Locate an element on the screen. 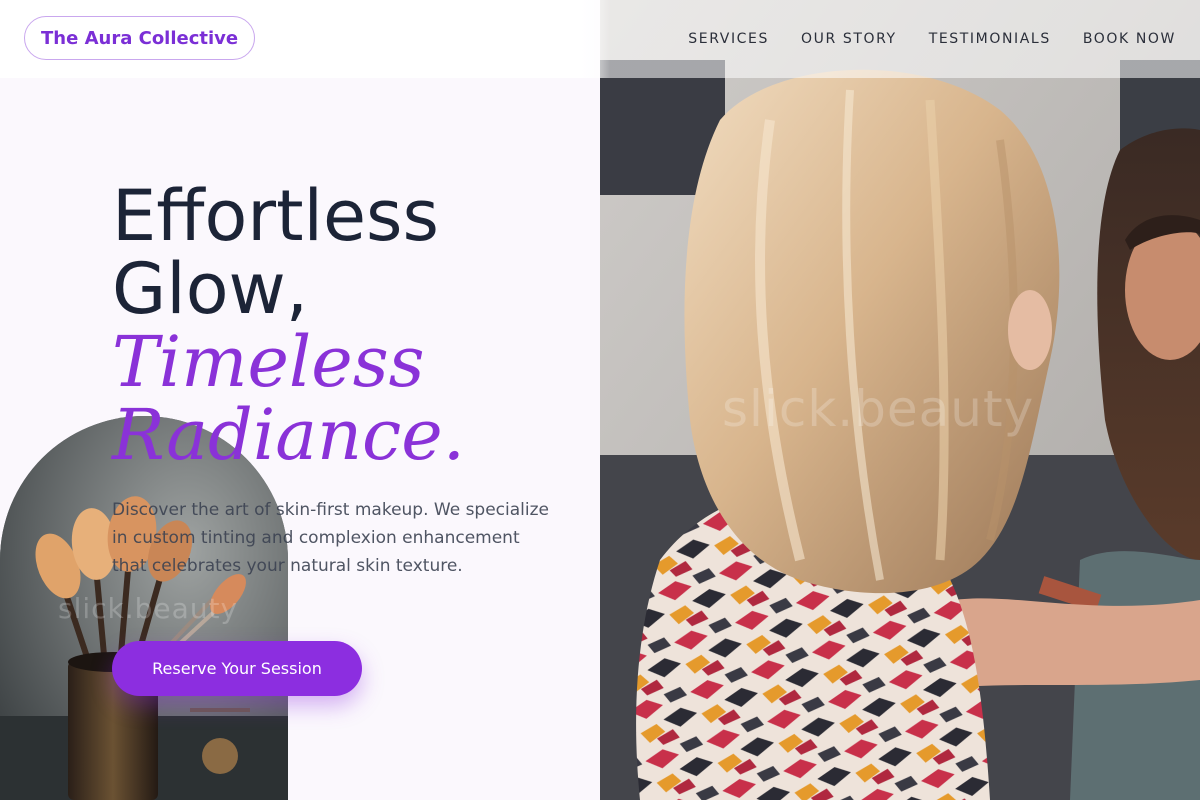  headline-accent-1: Timeless is located at coordinates (268, 362).